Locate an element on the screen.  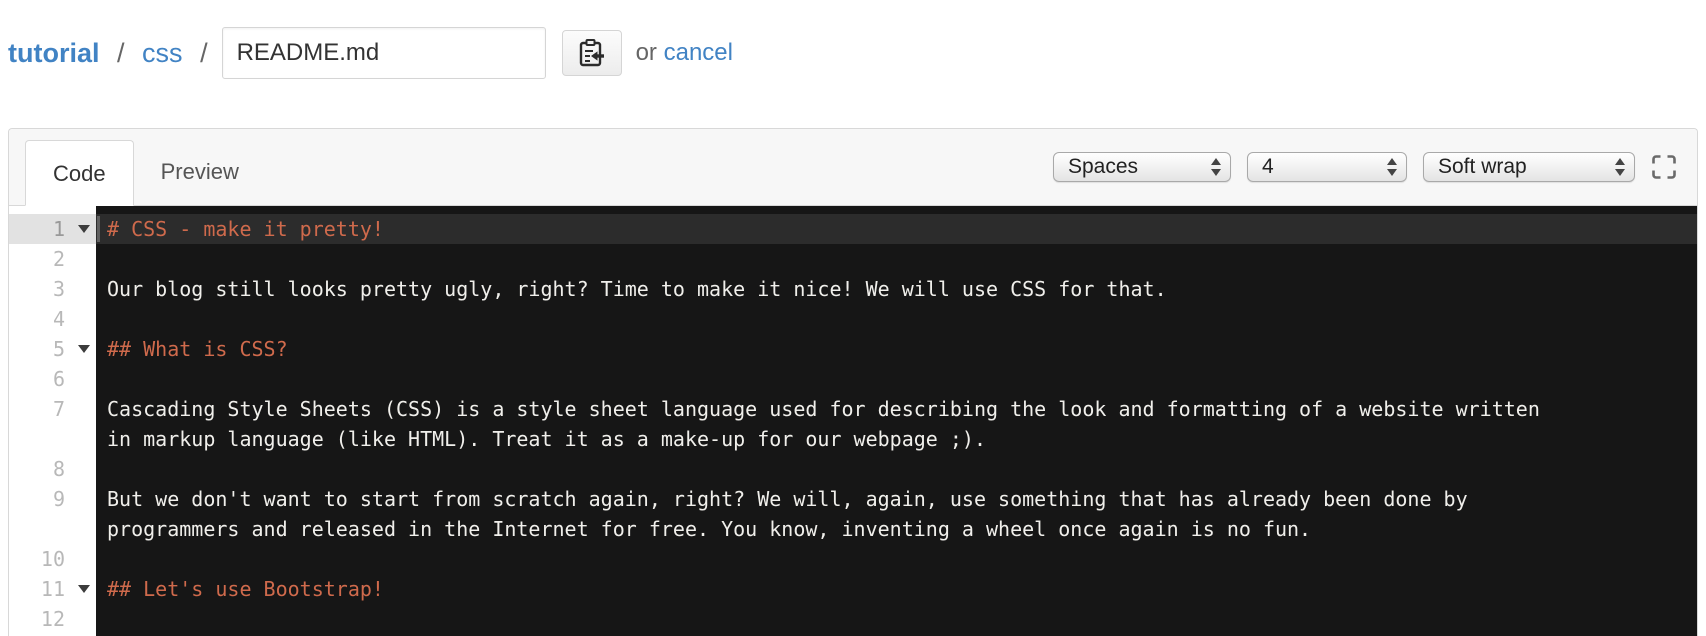
tab-preview: Preview is located at coordinates (200, 172).